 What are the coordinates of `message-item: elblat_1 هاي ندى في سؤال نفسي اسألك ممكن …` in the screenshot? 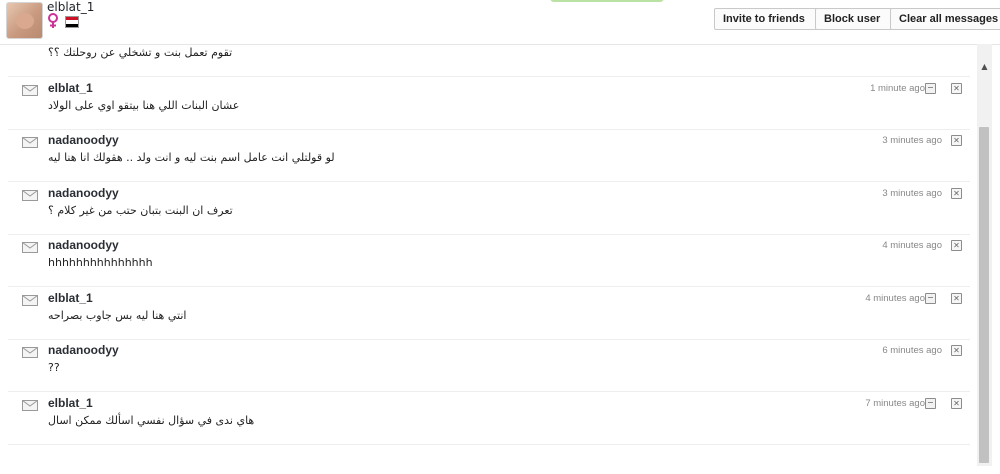 It's located at (489, 418).